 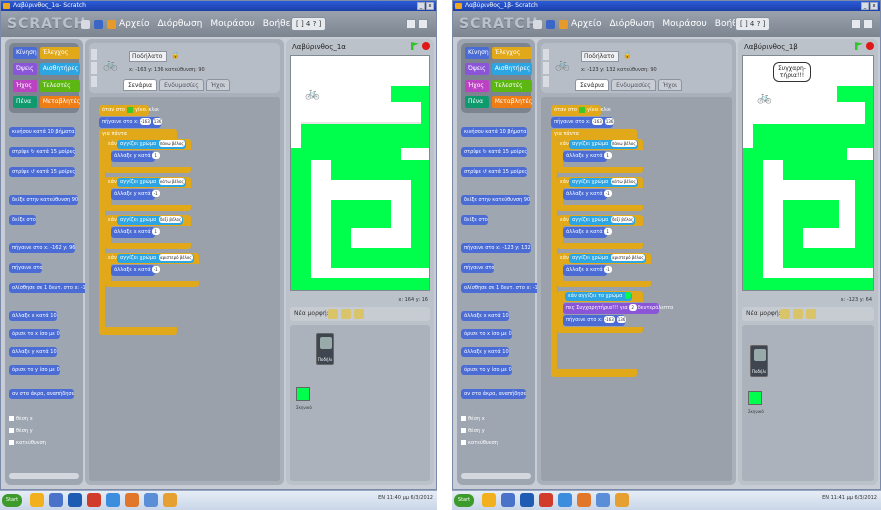 What do you see at coordinates (785, 314) in the screenshot?
I see `paint-sprite-icon` at bounding box center [785, 314].